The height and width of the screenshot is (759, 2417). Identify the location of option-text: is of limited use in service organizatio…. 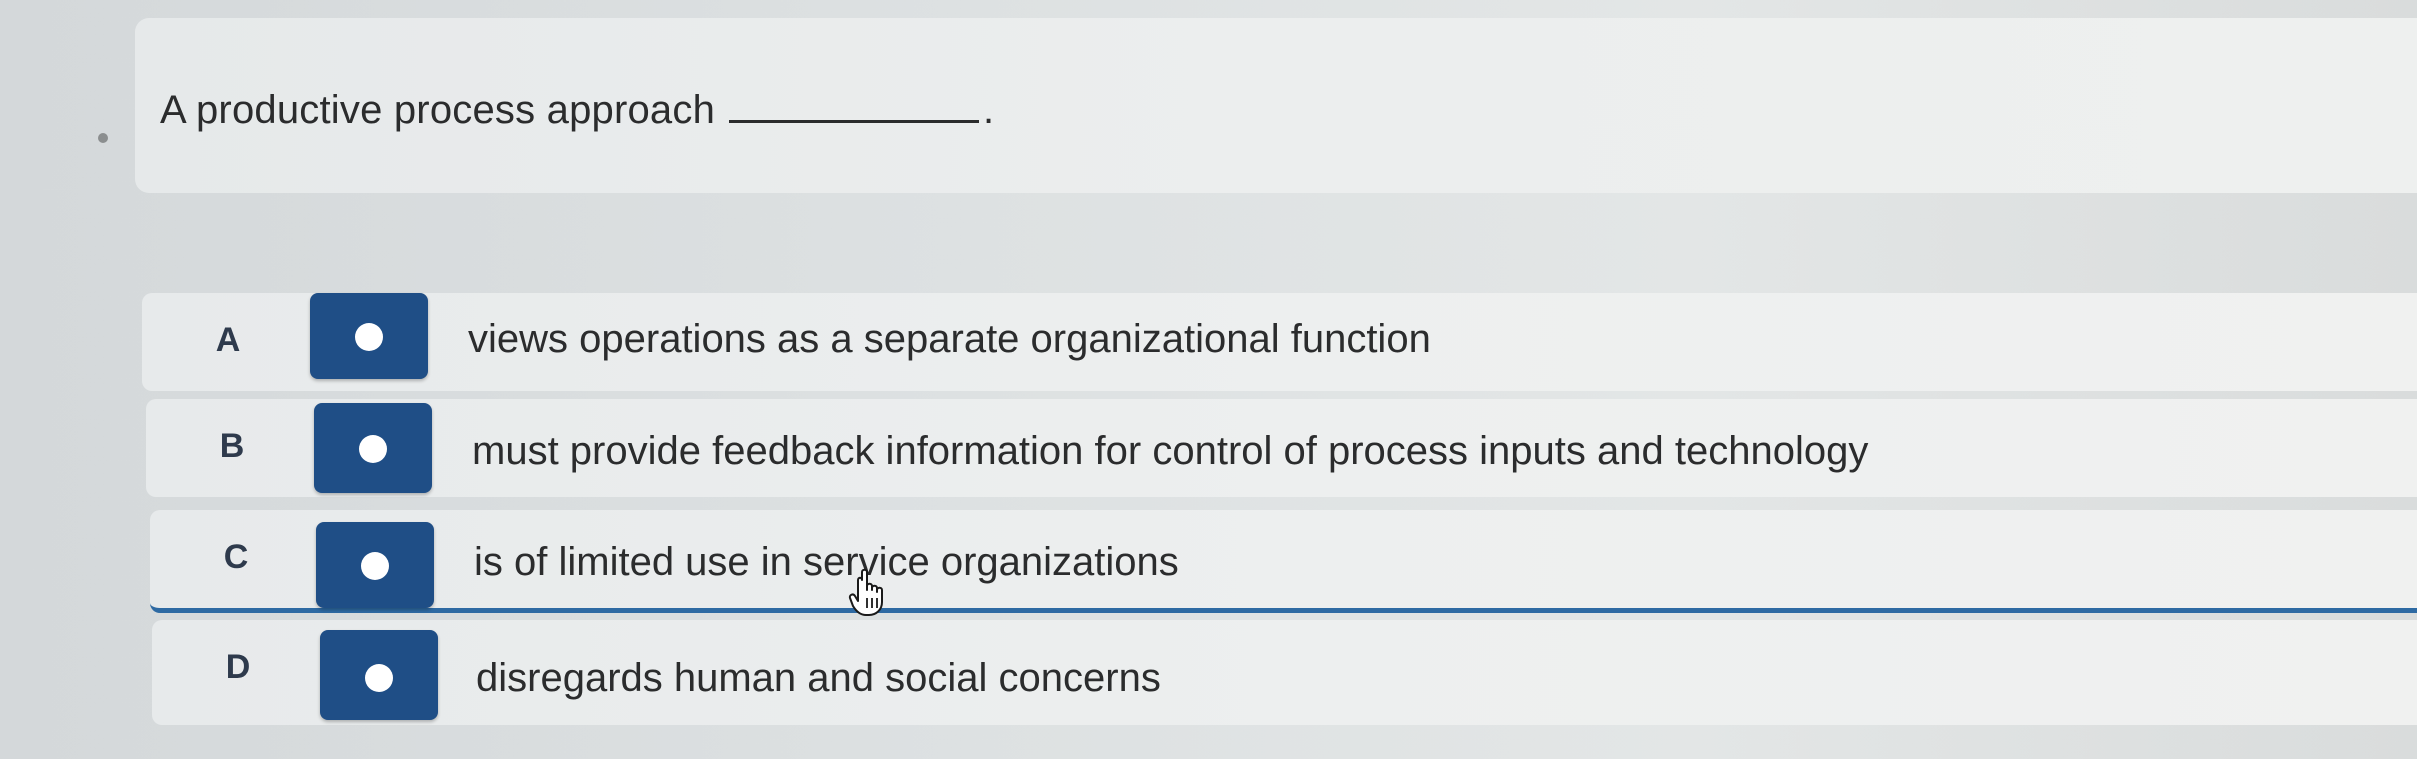
(826, 562).